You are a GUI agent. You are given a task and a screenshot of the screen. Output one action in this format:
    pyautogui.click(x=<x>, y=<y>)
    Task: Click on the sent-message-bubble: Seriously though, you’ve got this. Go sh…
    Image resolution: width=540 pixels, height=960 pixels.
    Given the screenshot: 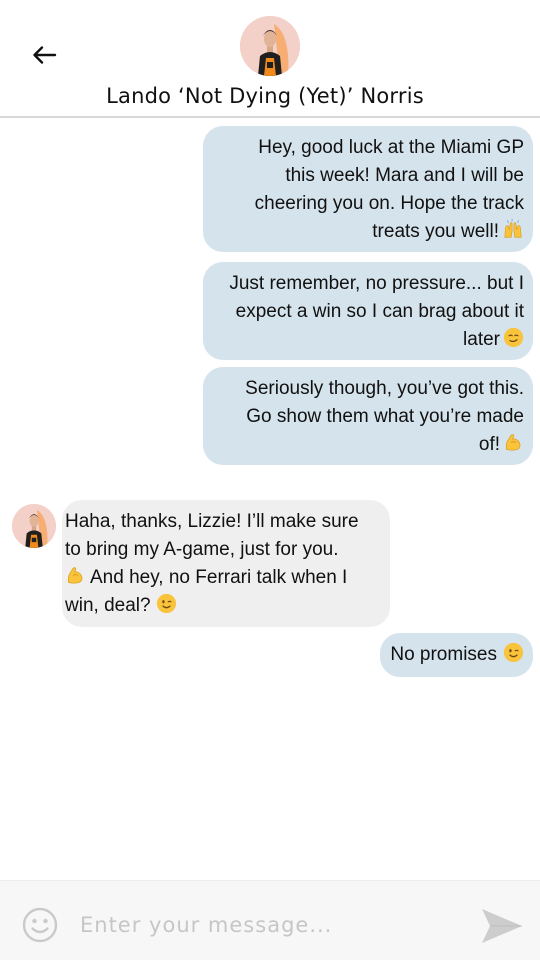 What is the action you would take?
    pyautogui.click(x=368, y=416)
    